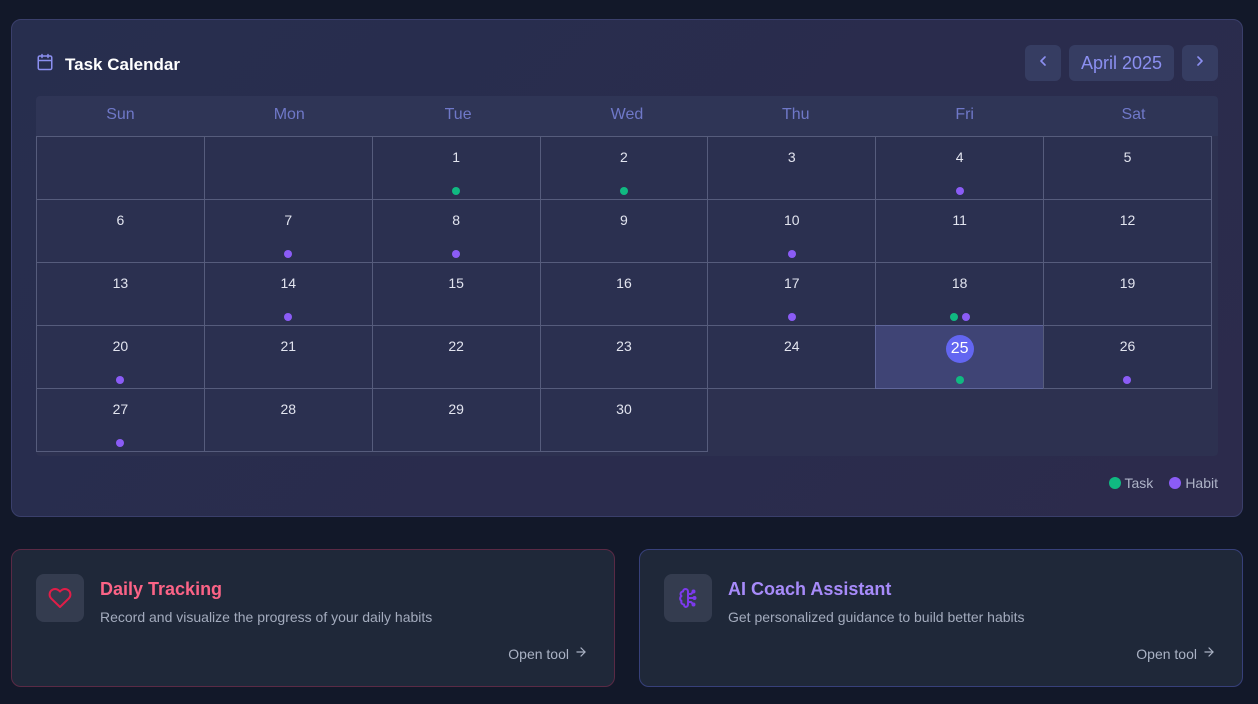 The height and width of the screenshot is (704, 1258). What do you see at coordinates (456, 420) in the screenshot?
I see `calendar-day: 29` at bounding box center [456, 420].